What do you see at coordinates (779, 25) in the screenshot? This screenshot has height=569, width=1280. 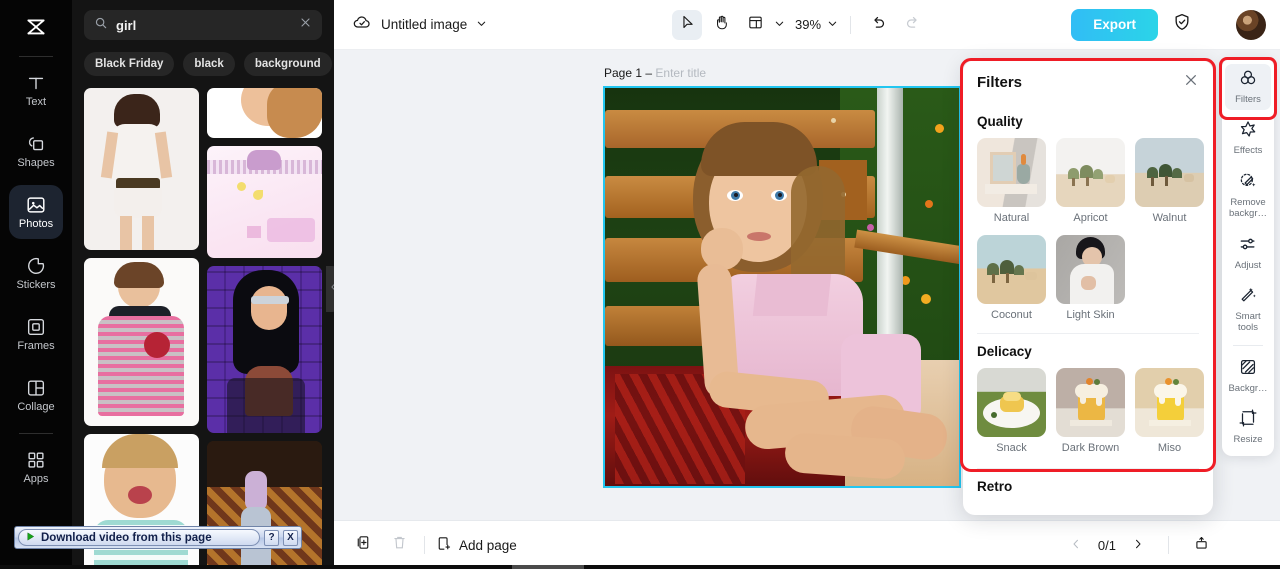 I see `layout-chevron-down-icon` at bounding box center [779, 25].